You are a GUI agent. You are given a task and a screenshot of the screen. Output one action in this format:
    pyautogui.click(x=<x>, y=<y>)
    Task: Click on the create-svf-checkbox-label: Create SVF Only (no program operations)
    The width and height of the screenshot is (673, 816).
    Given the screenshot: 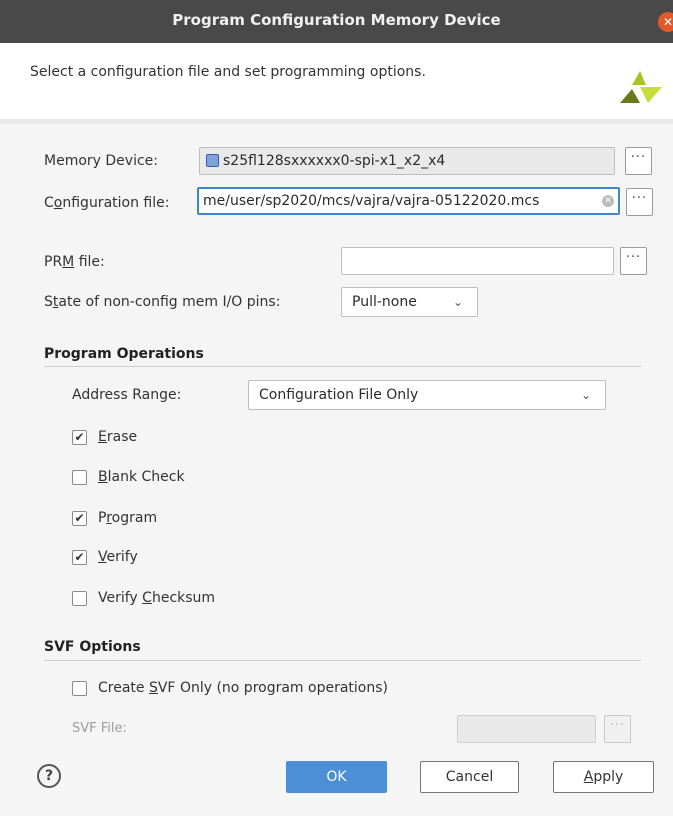 What is the action you would take?
    pyautogui.click(x=243, y=688)
    